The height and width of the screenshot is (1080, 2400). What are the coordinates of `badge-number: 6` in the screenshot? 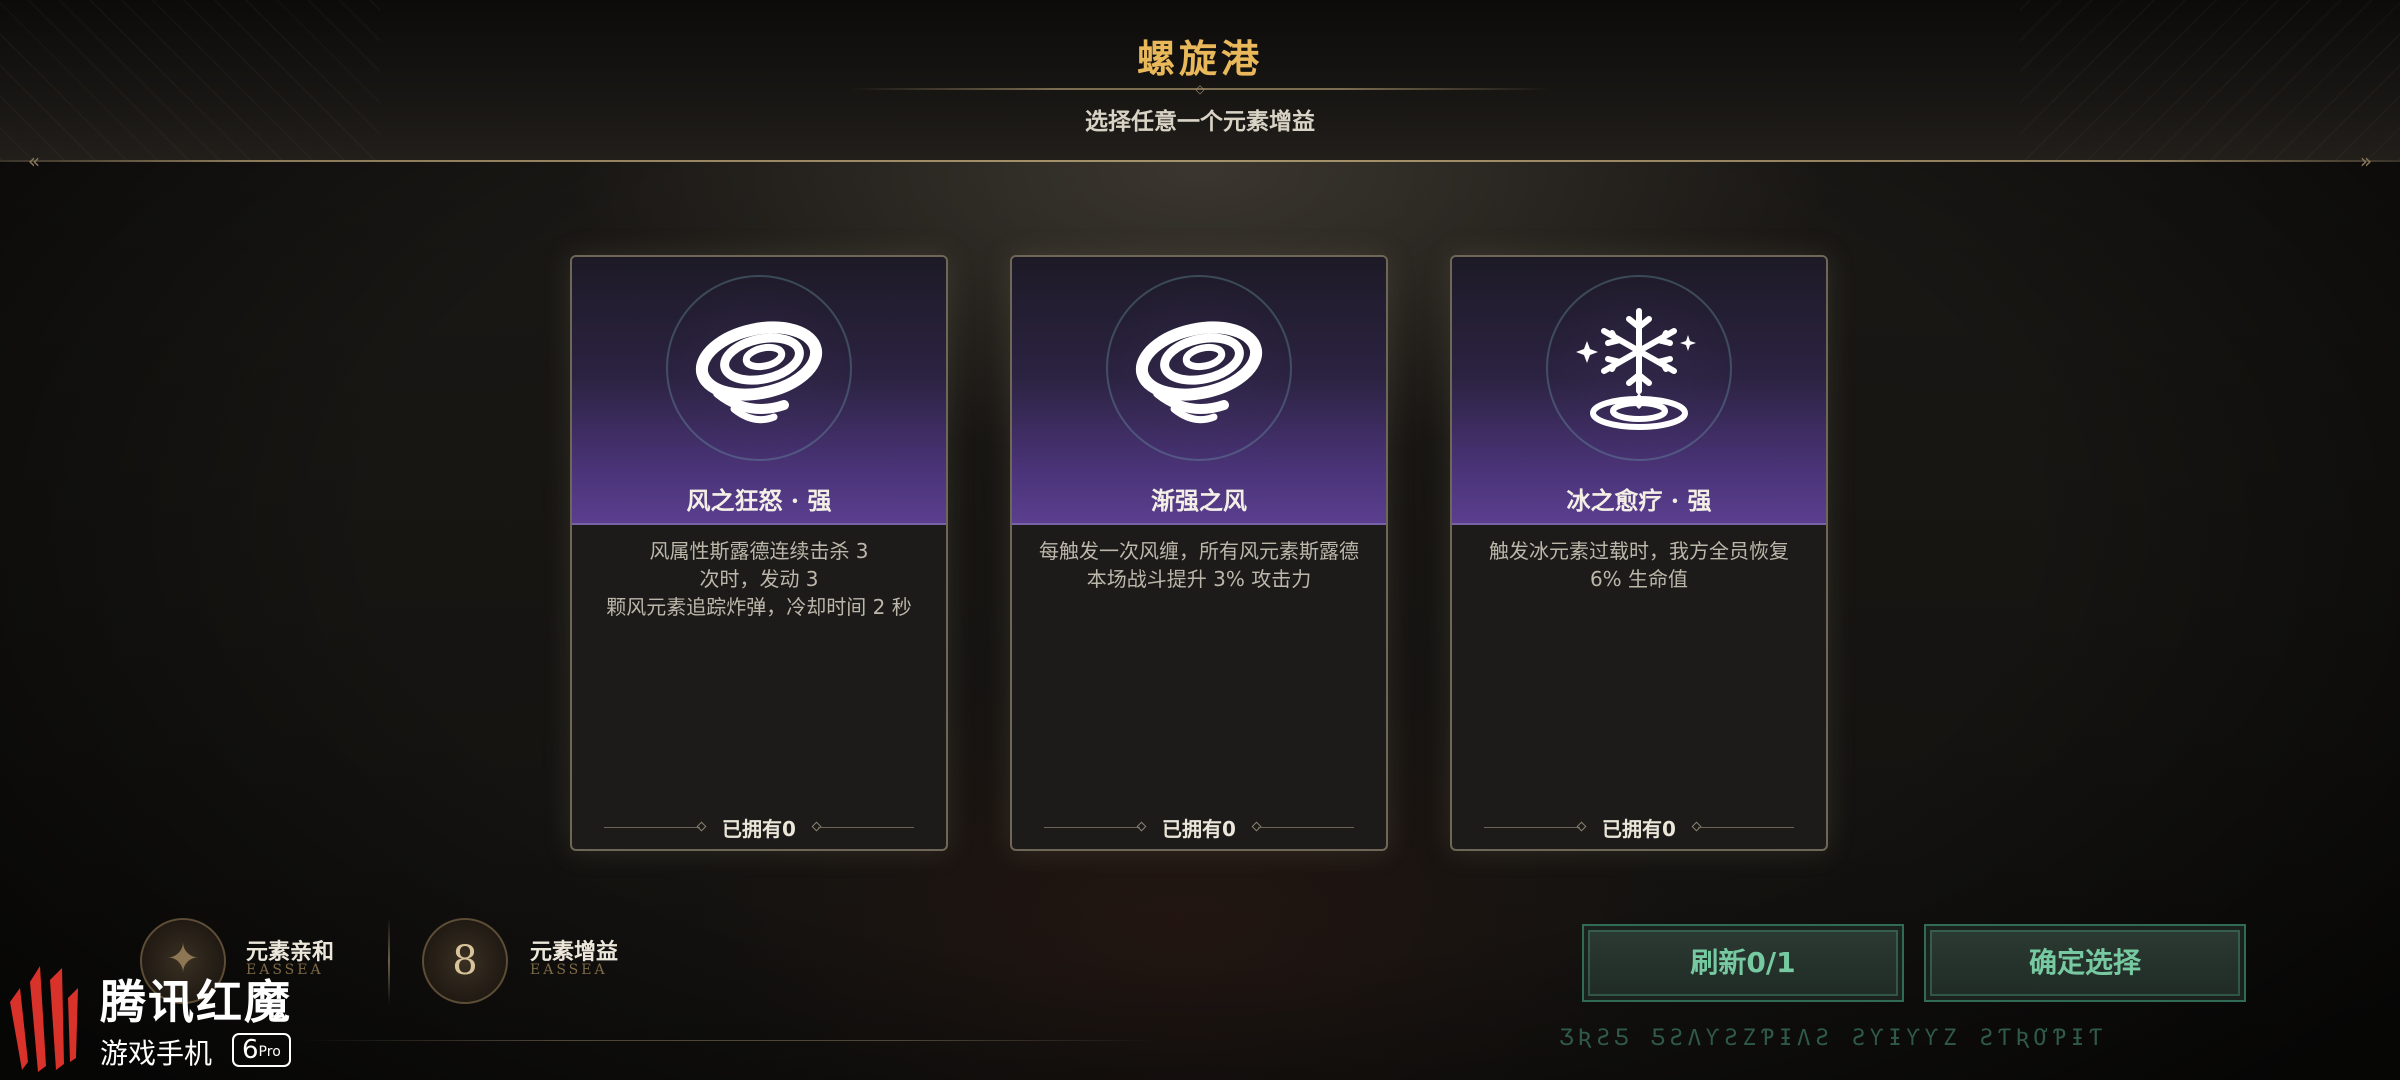 It's located at (250, 1050).